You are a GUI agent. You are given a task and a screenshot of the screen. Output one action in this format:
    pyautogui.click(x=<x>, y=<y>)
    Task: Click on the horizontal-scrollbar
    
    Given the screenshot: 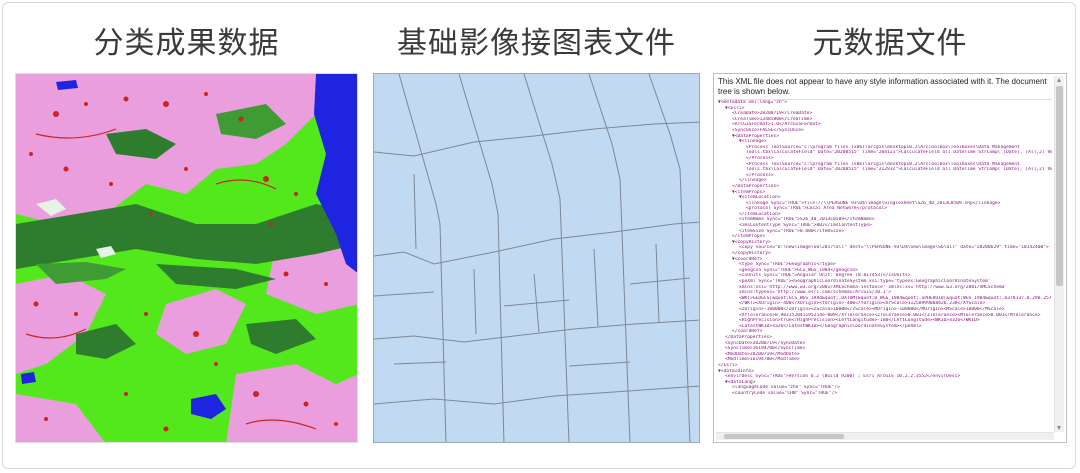 What is the action you would take?
    pyautogui.click(x=885, y=436)
    